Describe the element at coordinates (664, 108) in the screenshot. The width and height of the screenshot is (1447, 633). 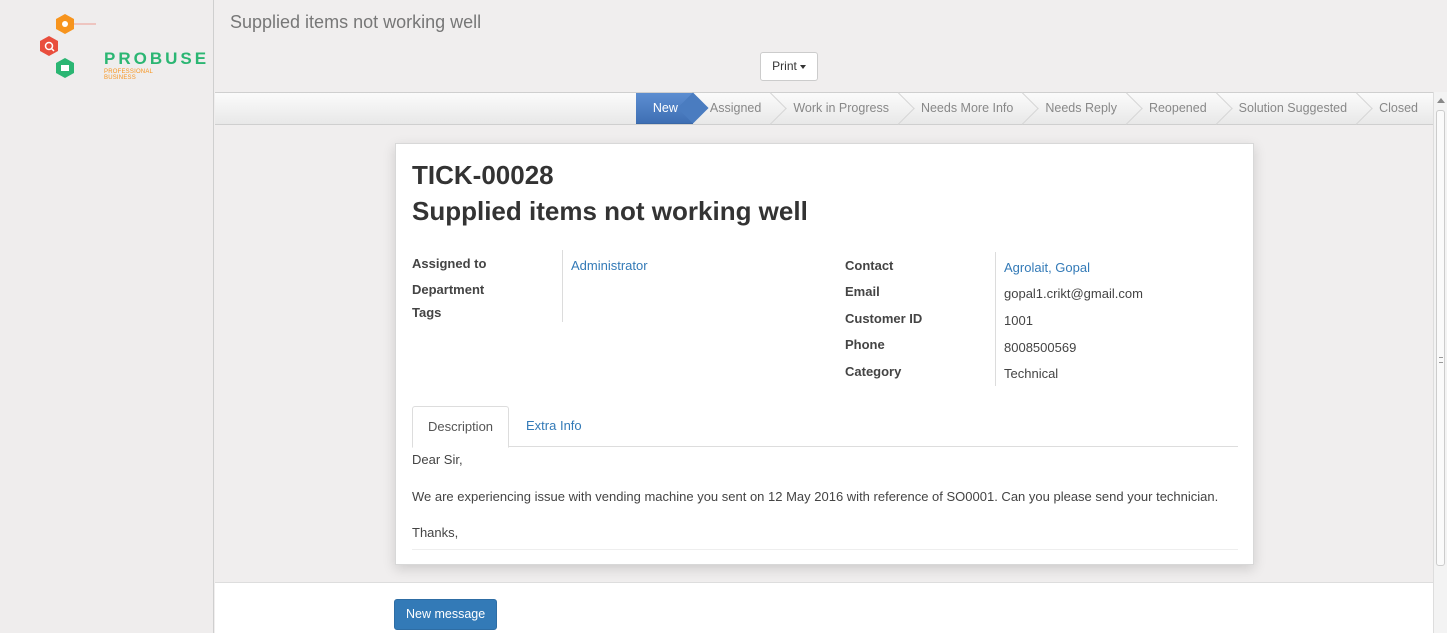
I see `stage-new: New` at that location.